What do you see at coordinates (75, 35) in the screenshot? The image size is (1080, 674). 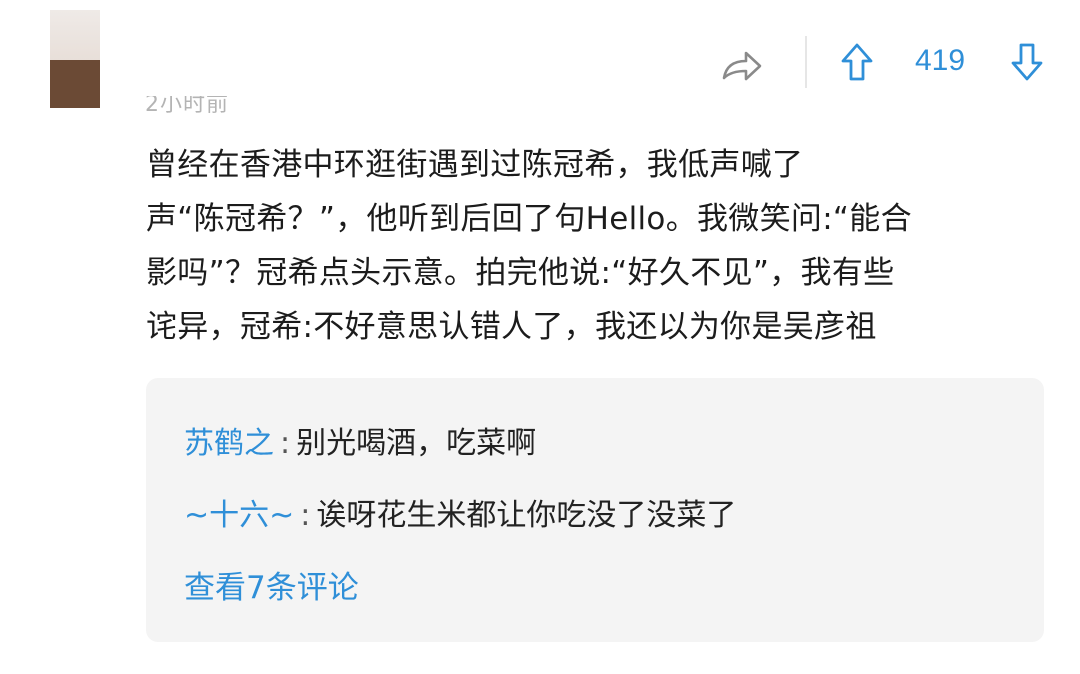 I see `avatar-image-top` at bounding box center [75, 35].